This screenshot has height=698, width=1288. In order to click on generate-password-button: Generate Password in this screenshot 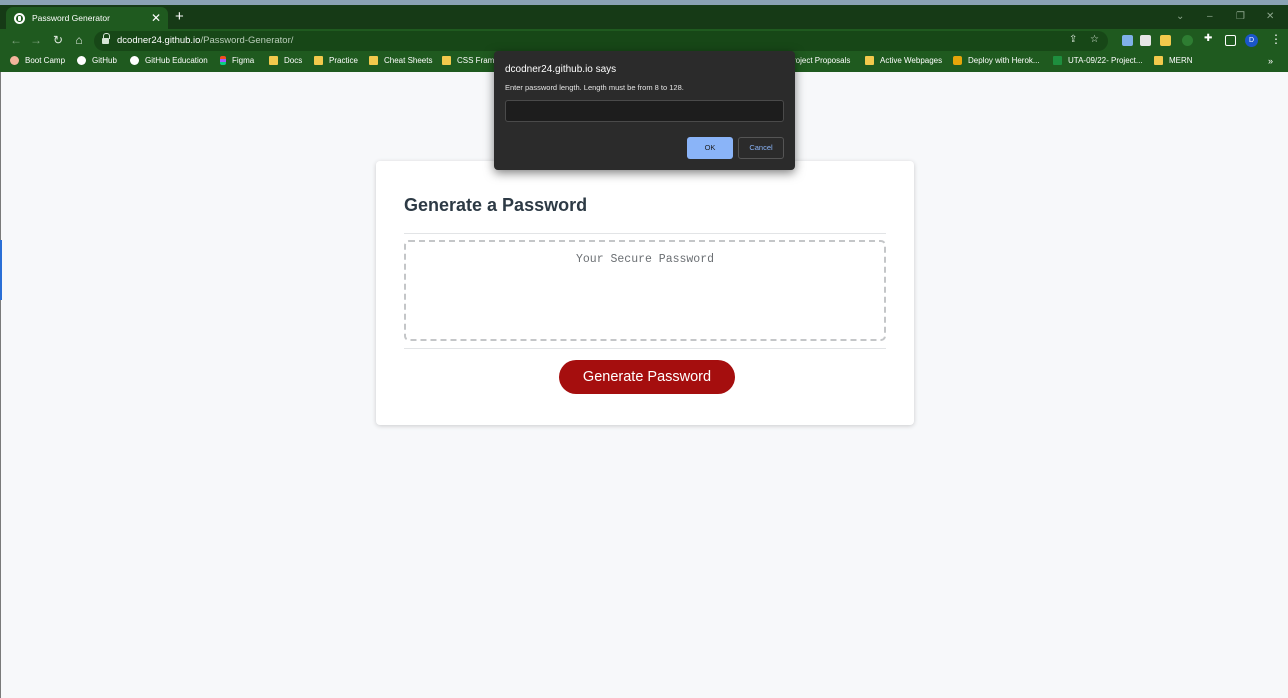, I will do `click(647, 377)`.